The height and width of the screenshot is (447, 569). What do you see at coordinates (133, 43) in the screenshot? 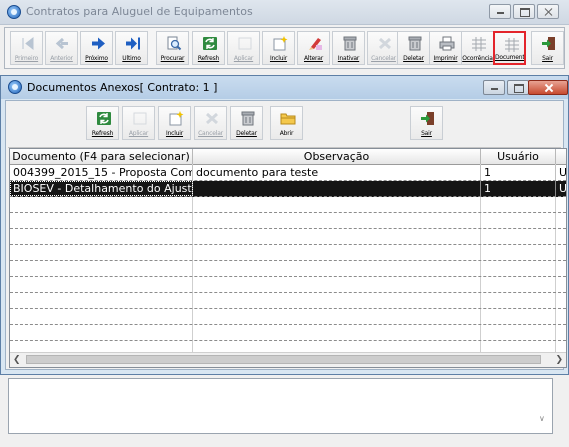
I see `last-arrow-icon` at bounding box center [133, 43].